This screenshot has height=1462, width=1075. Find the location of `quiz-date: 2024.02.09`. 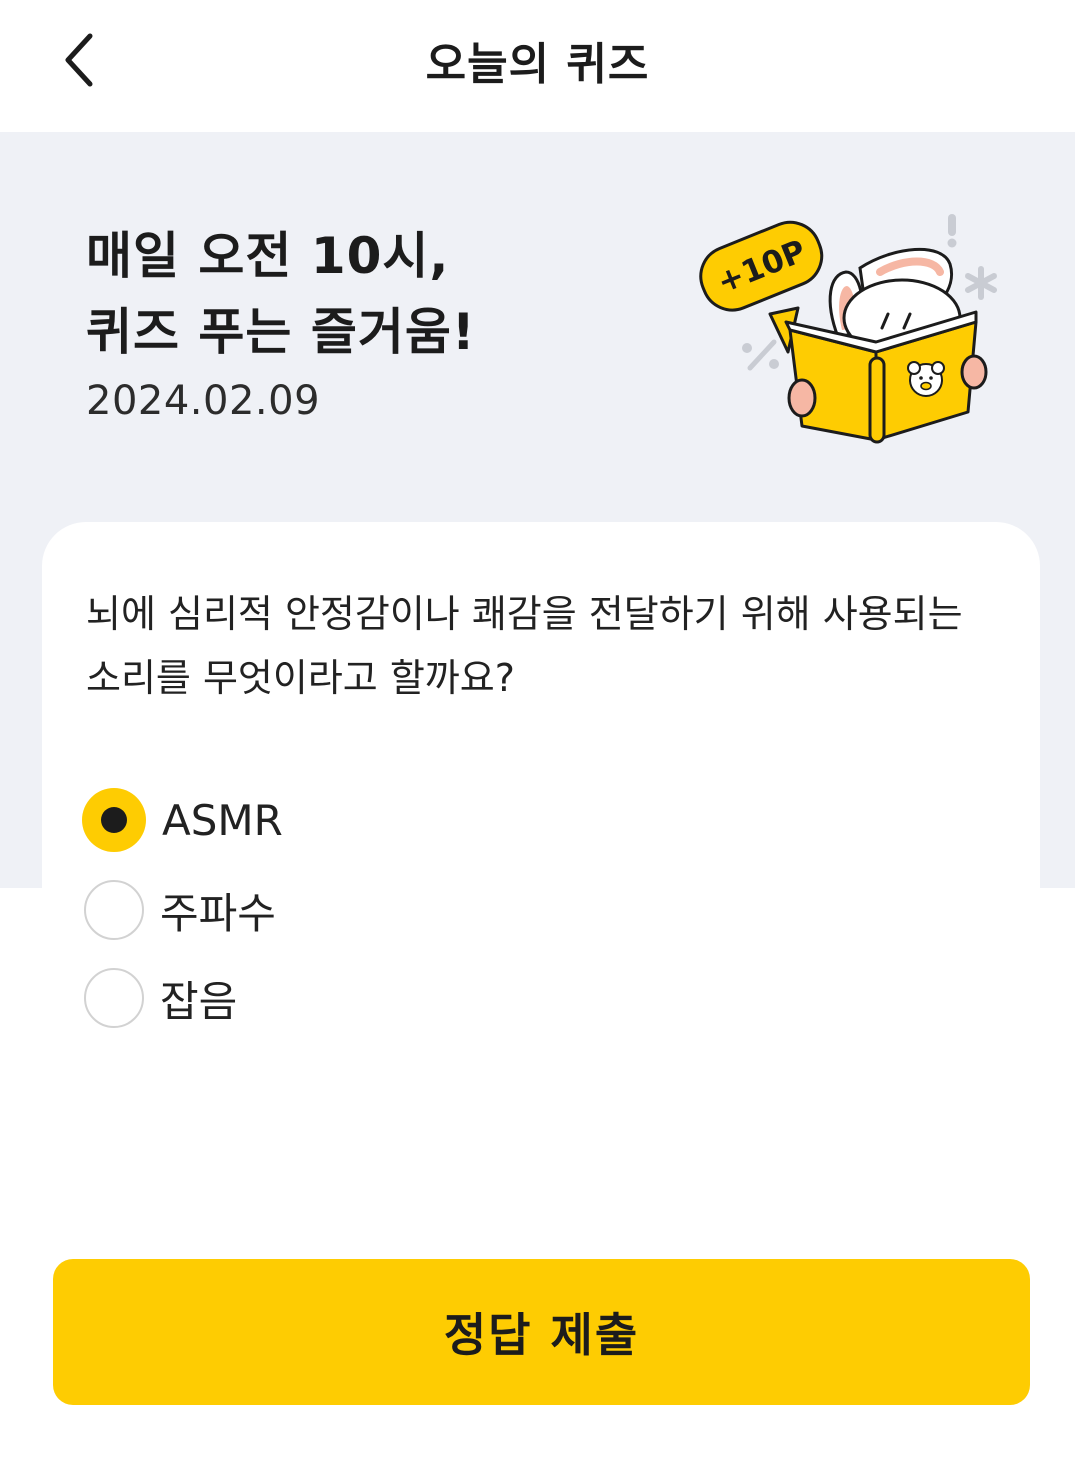

quiz-date: 2024.02.09 is located at coordinates (203, 401).